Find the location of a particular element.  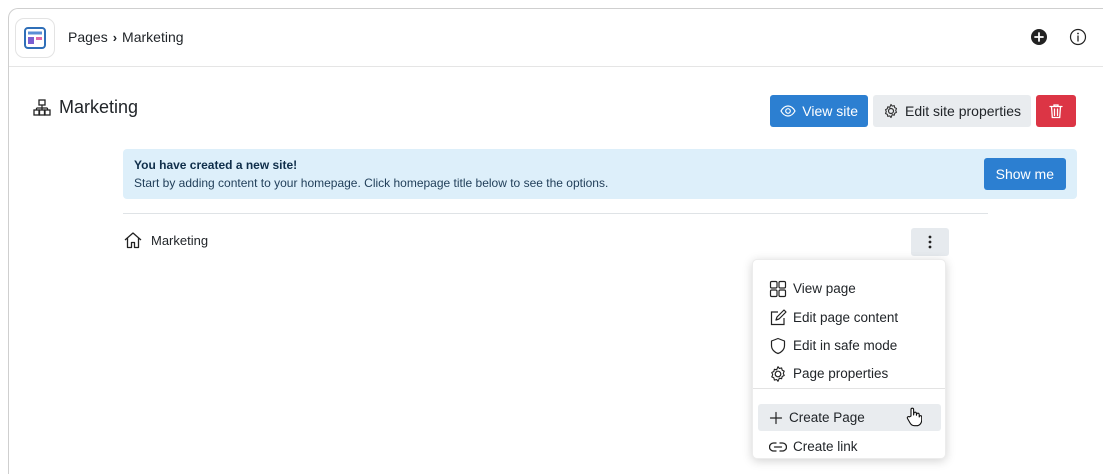

page-options-button is located at coordinates (930, 242).